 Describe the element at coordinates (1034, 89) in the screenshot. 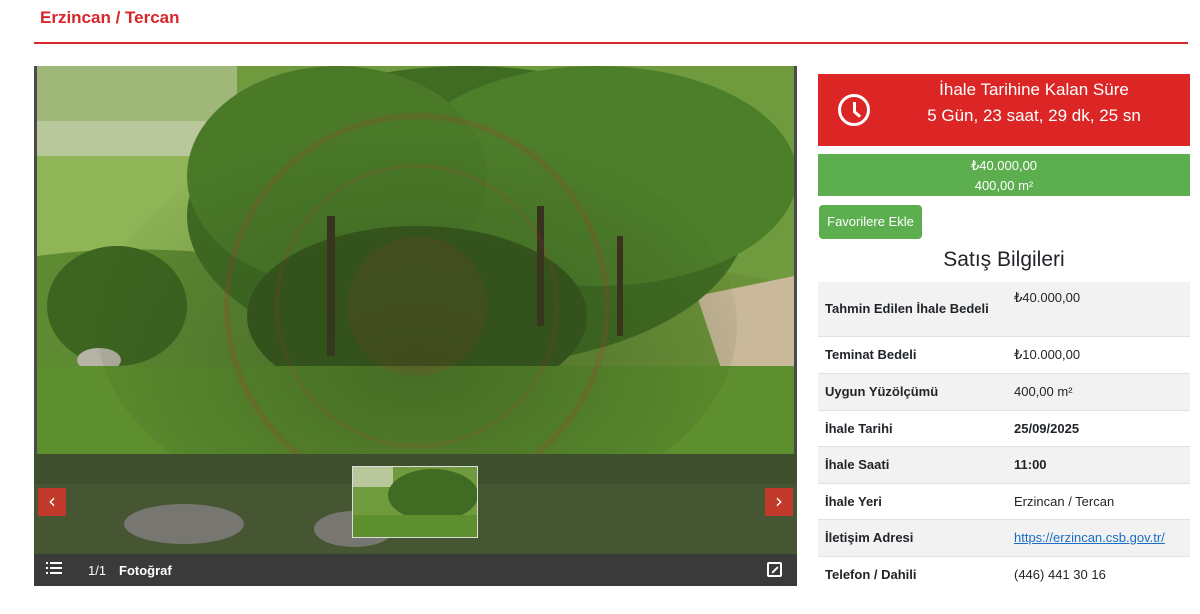

I see `countdown-title: İhale Tarihine Kalan Süre` at that location.